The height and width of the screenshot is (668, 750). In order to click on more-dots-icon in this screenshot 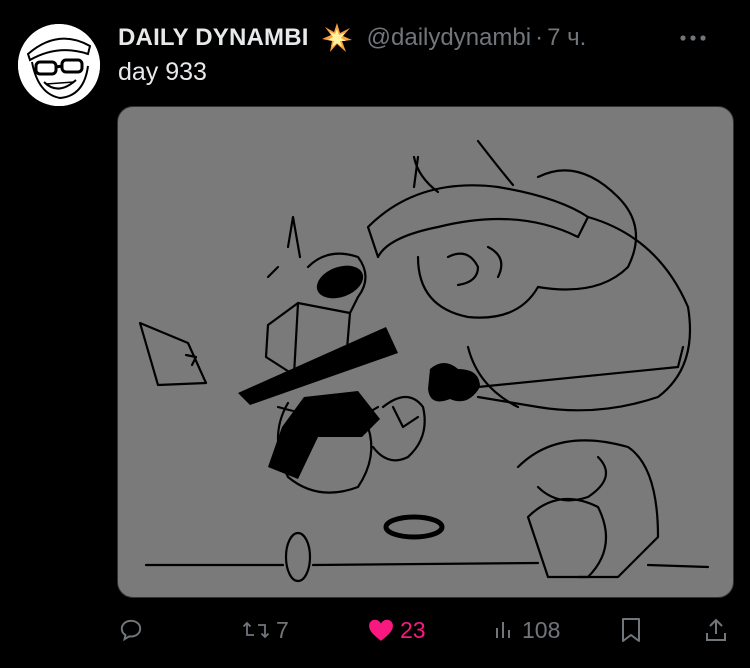, I will do `click(693, 38)`.